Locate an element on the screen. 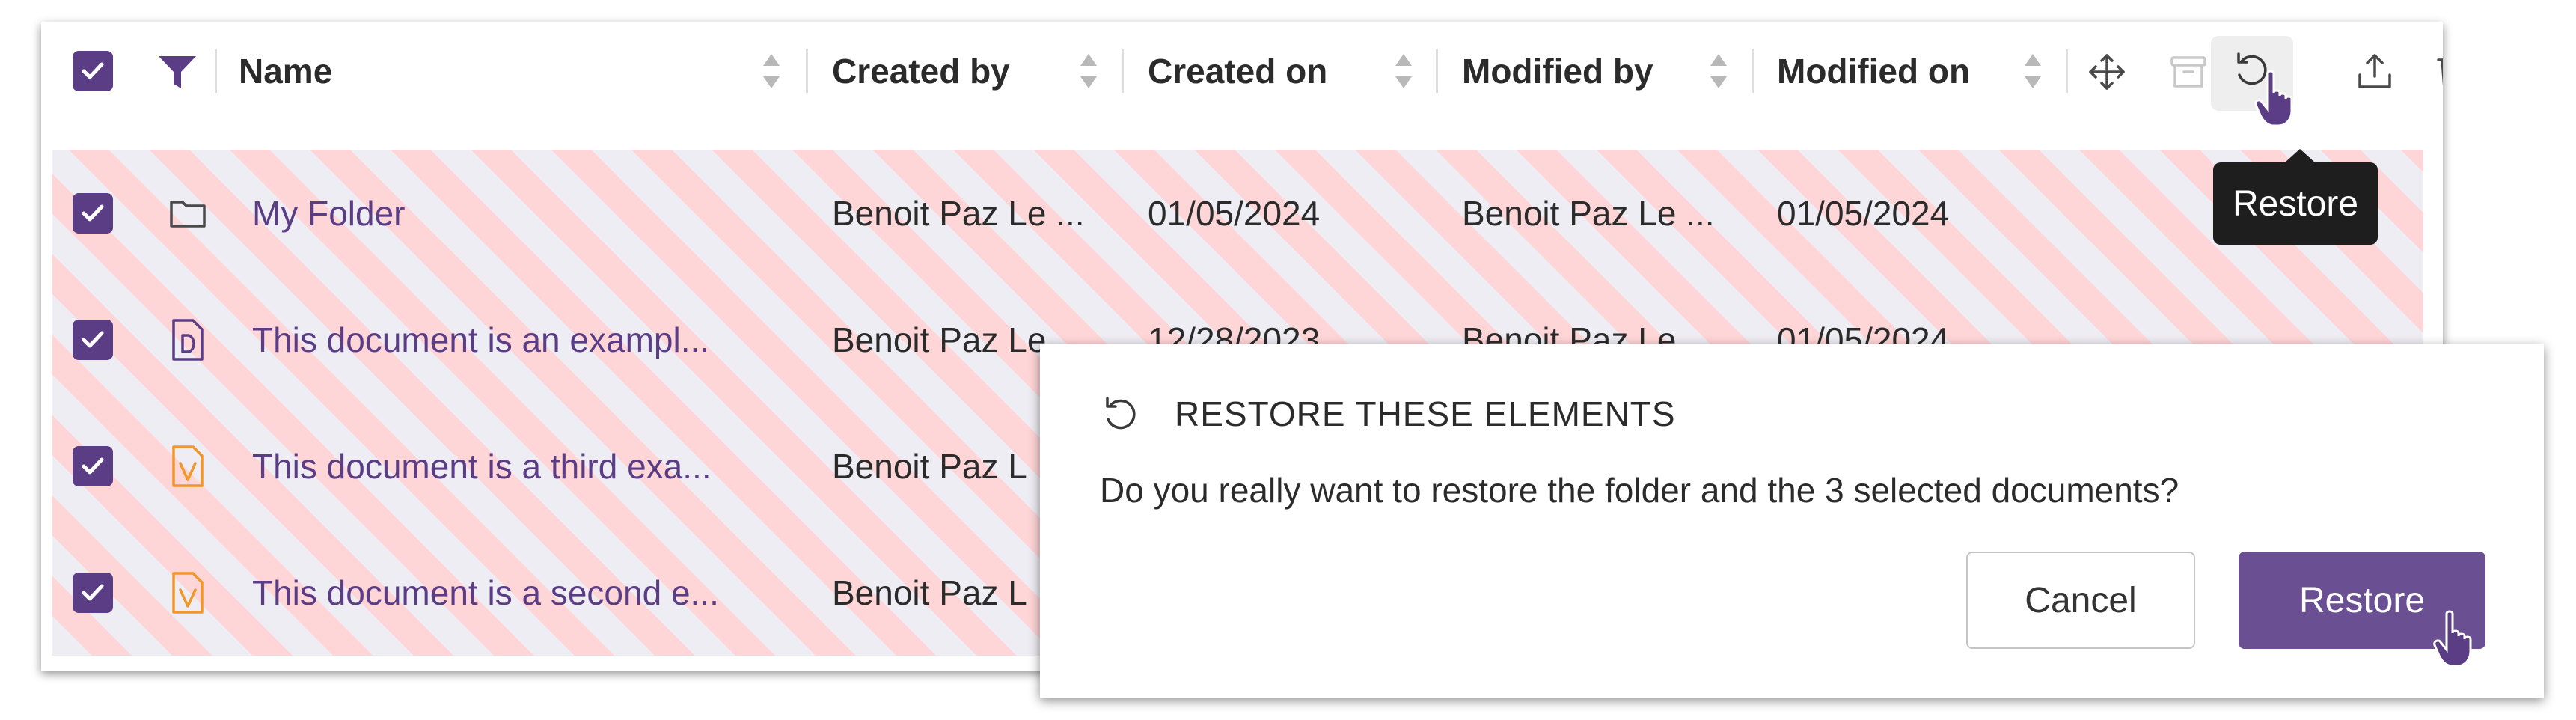 This screenshot has height=720, width=2576. folder-icon is located at coordinates (188, 214).